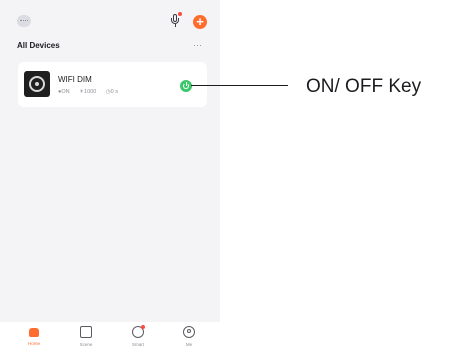 Image resolution: width=458 pixels, height=358 pixels. I want to click on tab-label: Me, so click(189, 344).